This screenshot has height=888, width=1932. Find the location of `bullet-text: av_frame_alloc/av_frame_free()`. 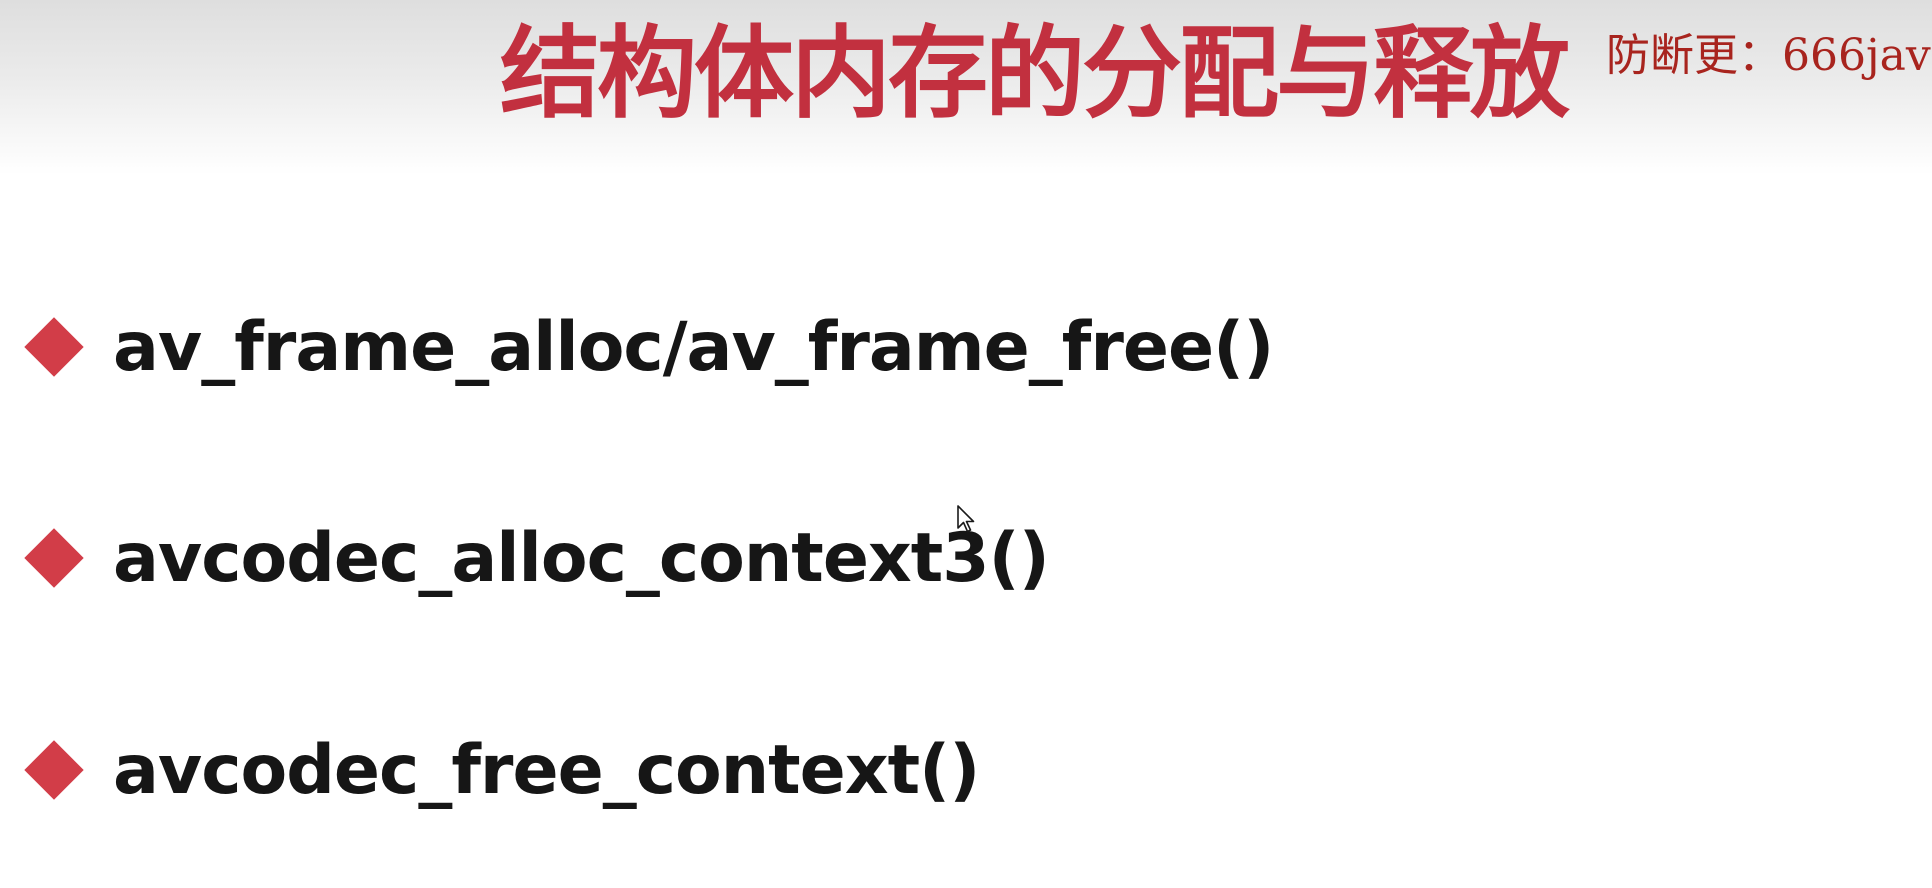

bullet-text: av_frame_alloc/av_frame_free() is located at coordinates (693, 347).